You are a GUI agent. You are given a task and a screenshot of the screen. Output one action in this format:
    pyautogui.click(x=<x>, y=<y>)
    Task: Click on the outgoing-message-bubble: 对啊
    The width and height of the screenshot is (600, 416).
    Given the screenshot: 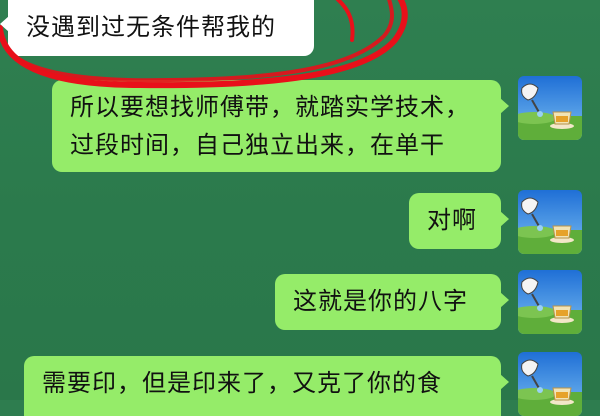 What is the action you would take?
    pyautogui.click(x=459, y=221)
    